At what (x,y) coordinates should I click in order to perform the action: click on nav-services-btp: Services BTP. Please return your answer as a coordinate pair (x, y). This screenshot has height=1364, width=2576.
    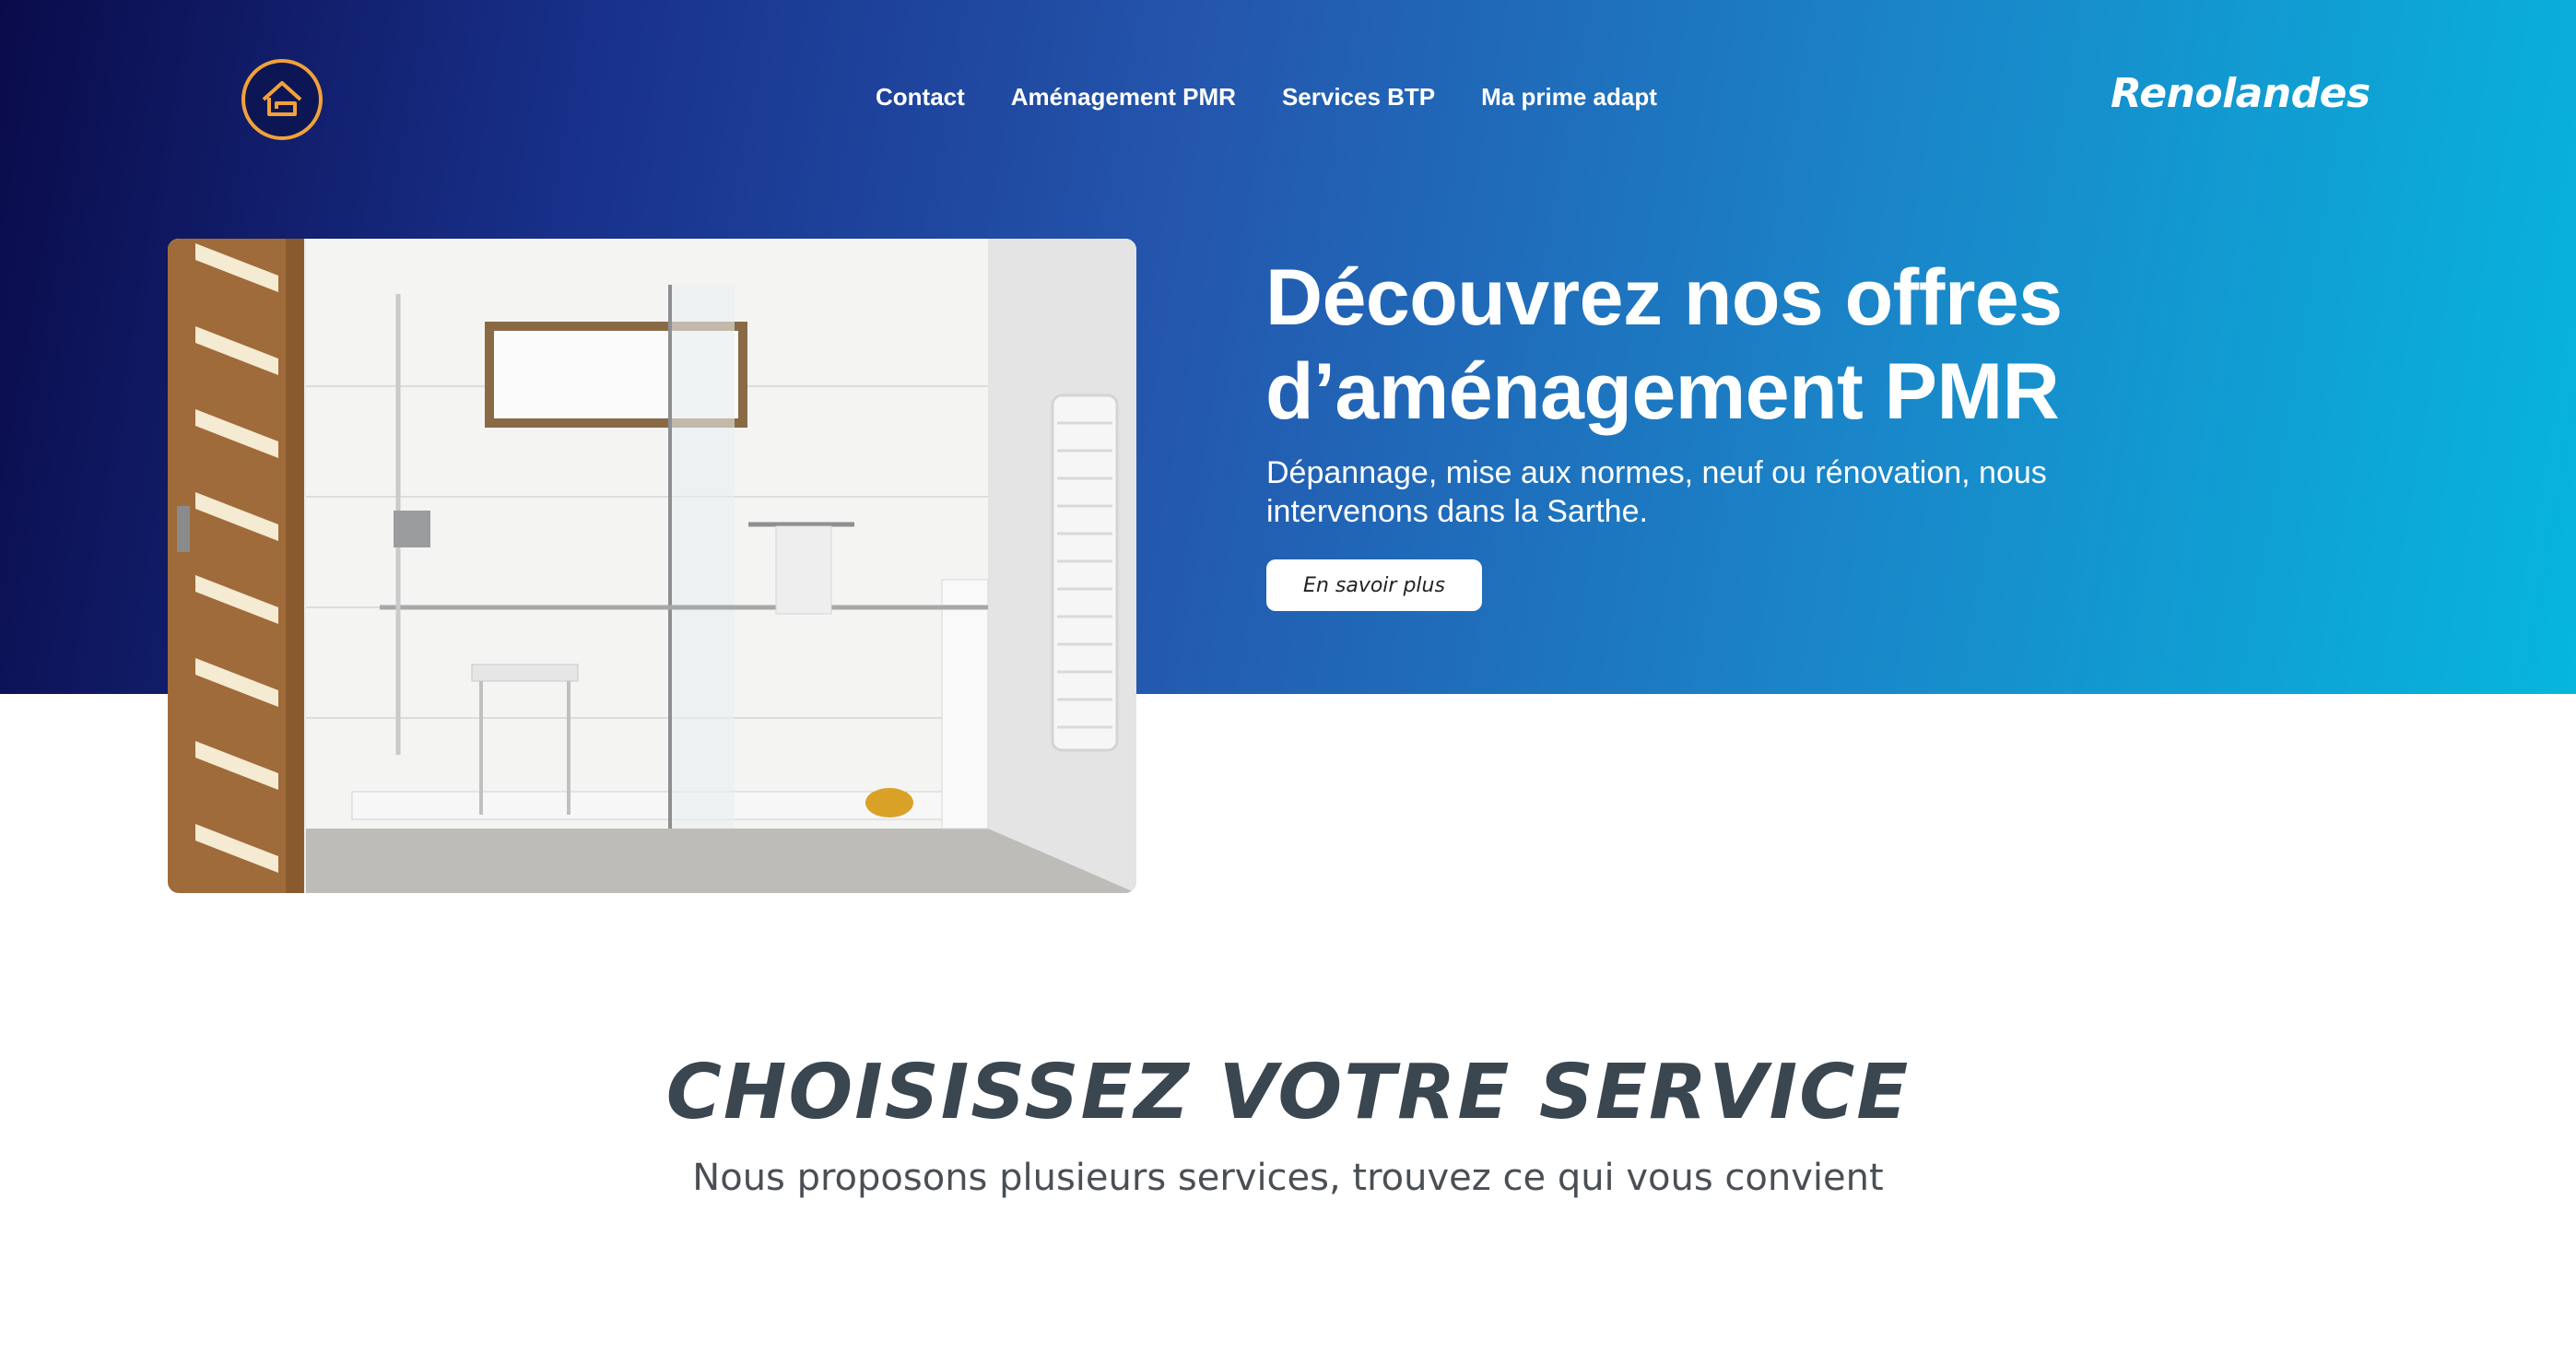
    Looking at the image, I should click on (1358, 97).